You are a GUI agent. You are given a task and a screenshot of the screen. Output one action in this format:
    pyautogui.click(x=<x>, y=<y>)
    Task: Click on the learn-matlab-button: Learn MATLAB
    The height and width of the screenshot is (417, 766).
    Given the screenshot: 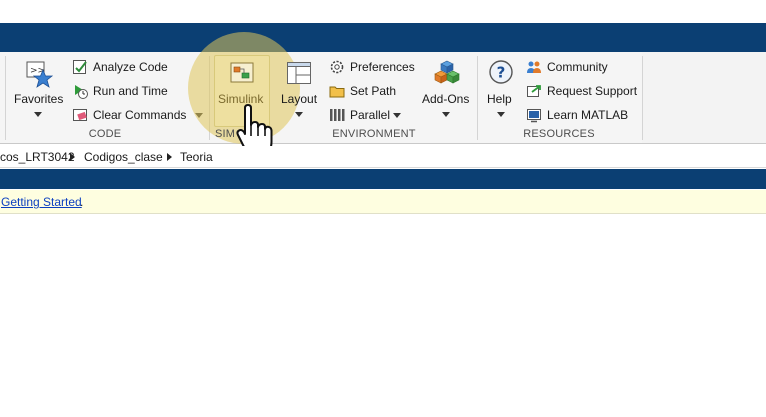 What is the action you would take?
    pyautogui.click(x=577, y=115)
    